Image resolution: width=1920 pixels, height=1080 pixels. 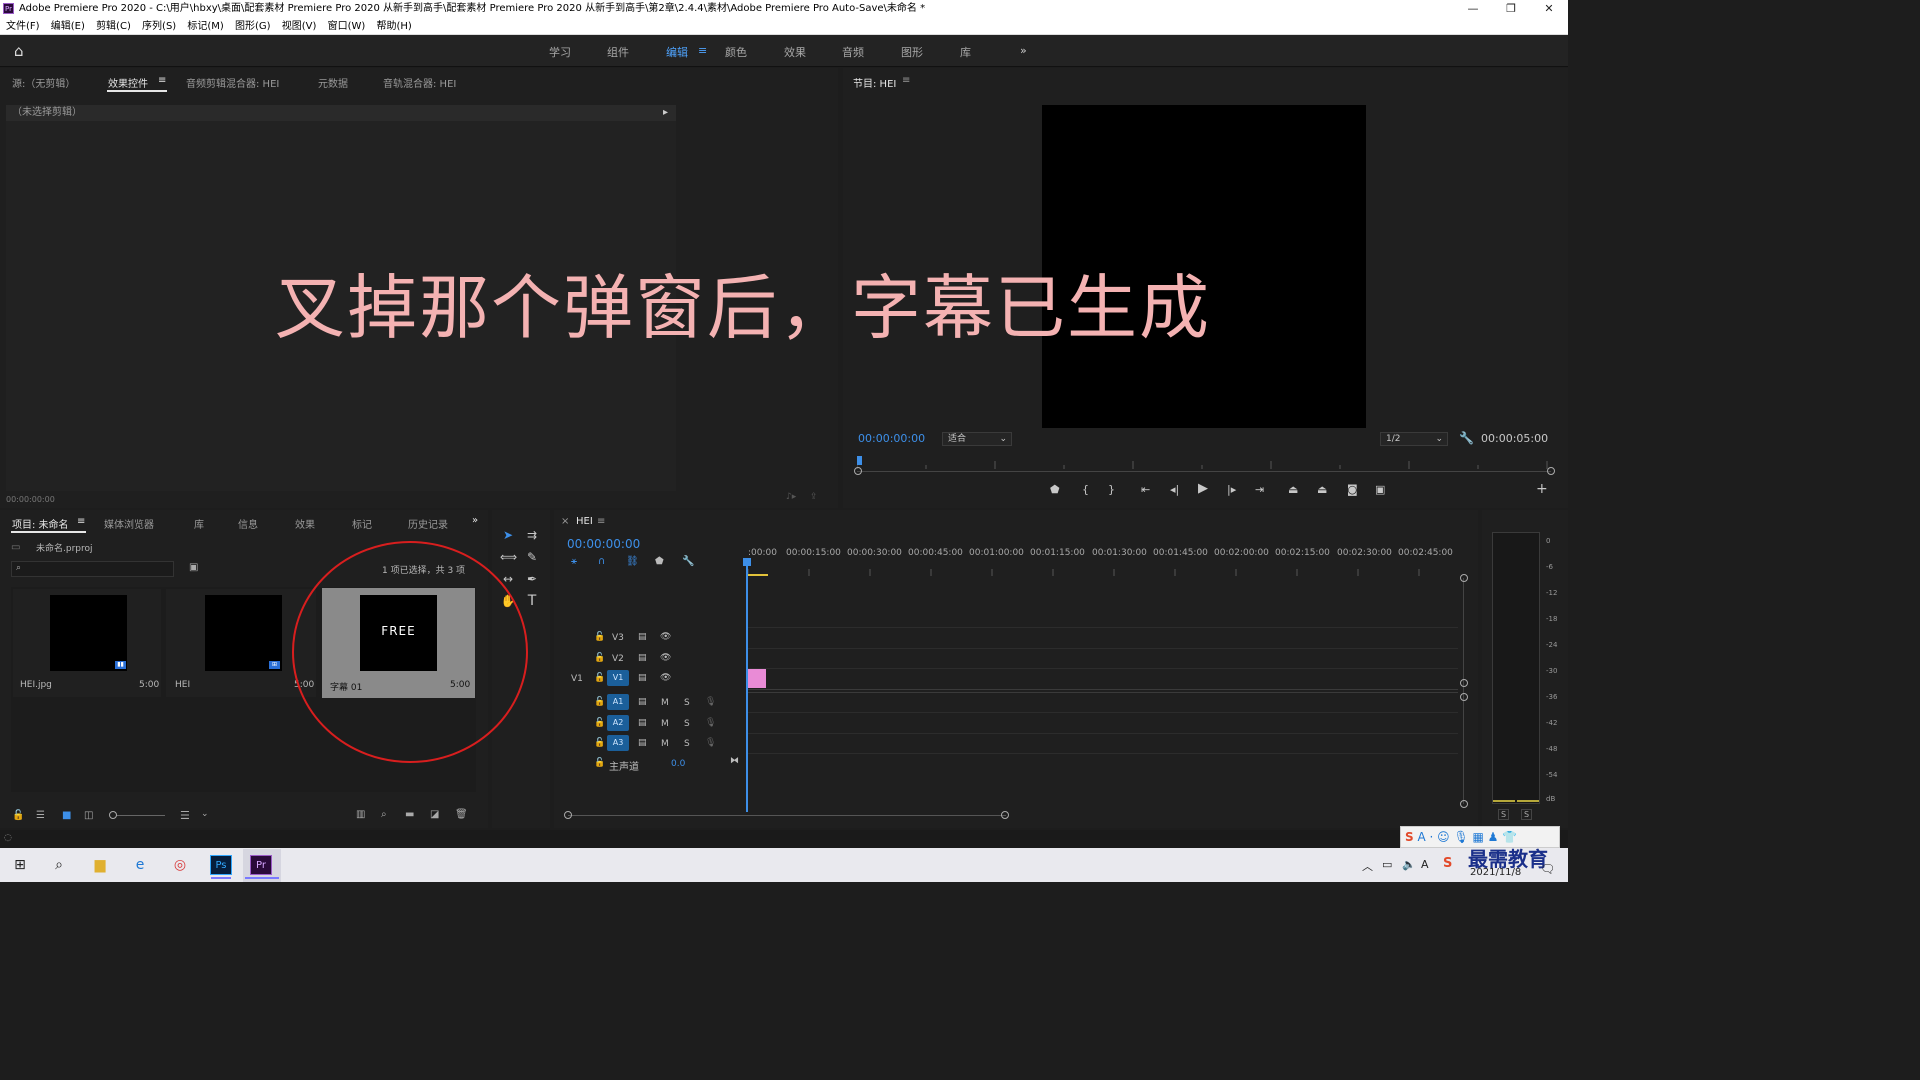 I want to click on wrench-icon: 🔧, so click(x=1466, y=438).